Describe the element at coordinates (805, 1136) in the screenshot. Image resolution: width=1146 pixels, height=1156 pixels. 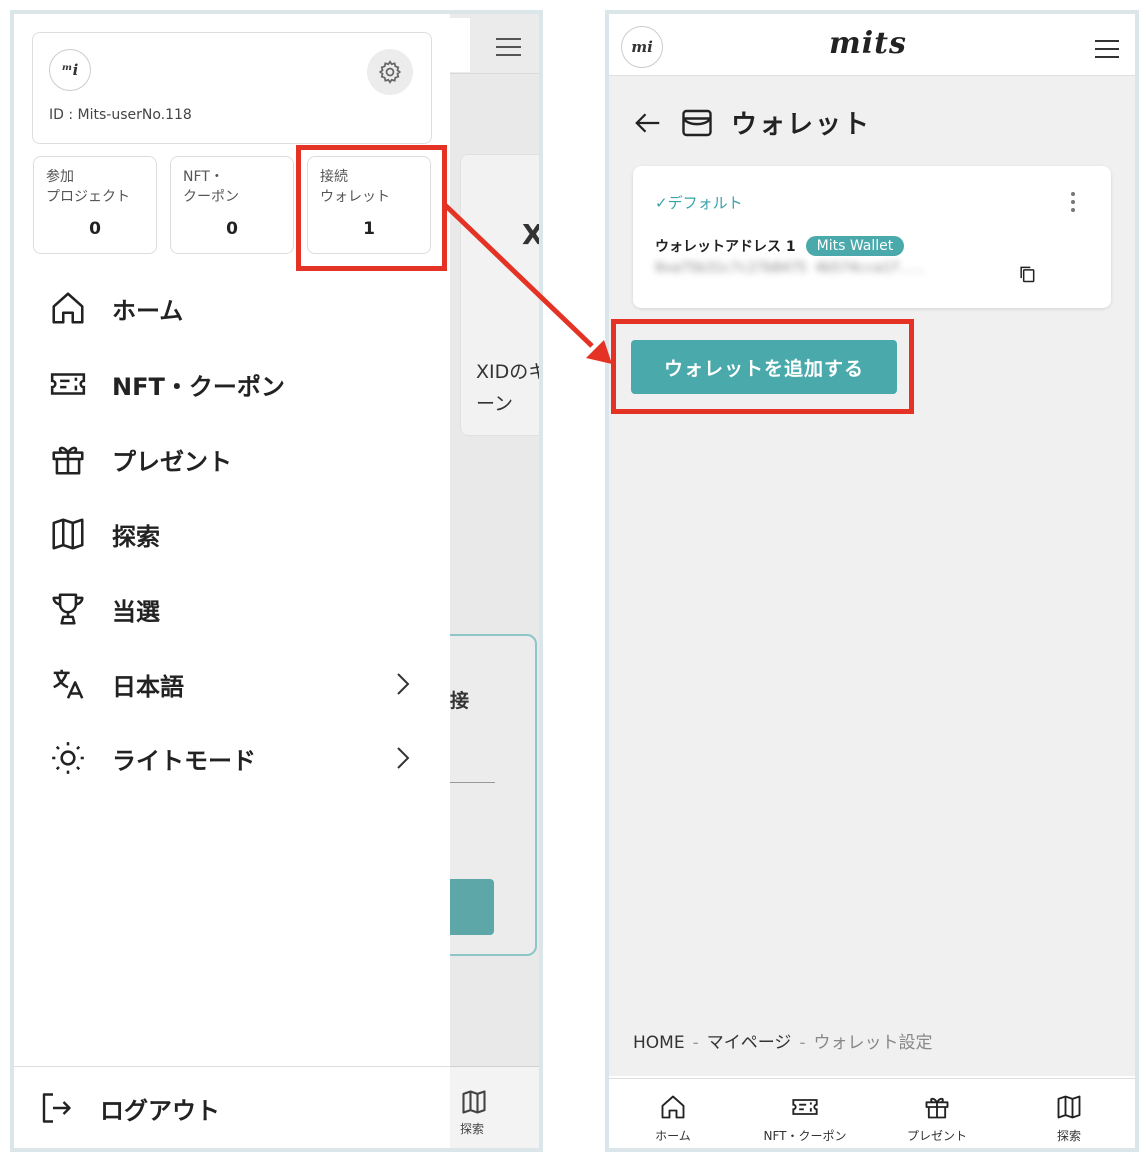
I see `tab-label: NFT・クーポン` at that location.